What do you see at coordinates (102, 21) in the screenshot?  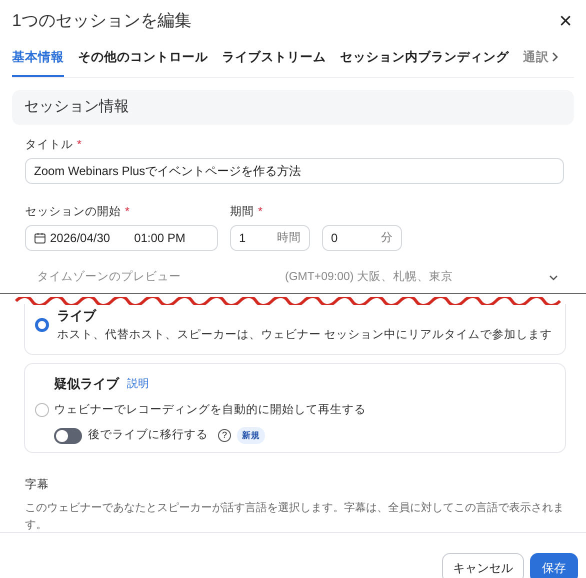 I see `dialog-title: 1つのセッションを編集` at bounding box center [102, 21].